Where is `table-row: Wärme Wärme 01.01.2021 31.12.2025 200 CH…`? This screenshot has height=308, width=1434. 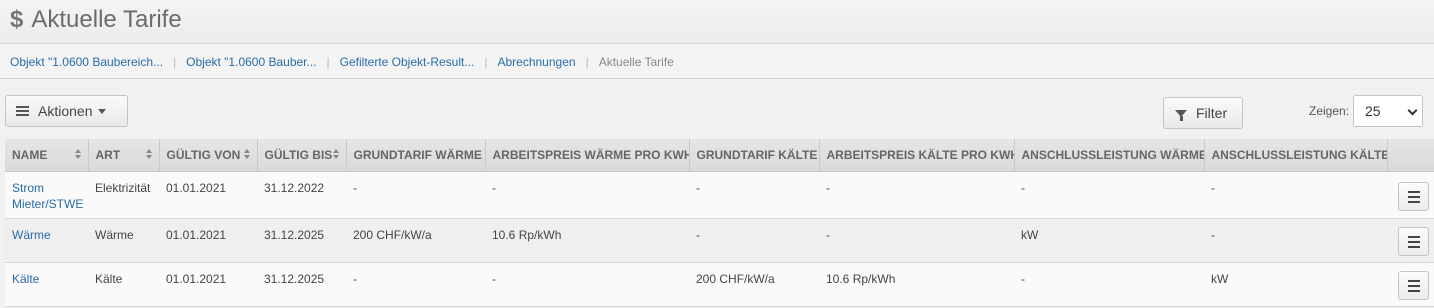
table-row: Wärme Wärme 01.01.2021 31.12.2025 200 CH… is located at coordinates (719, 240).